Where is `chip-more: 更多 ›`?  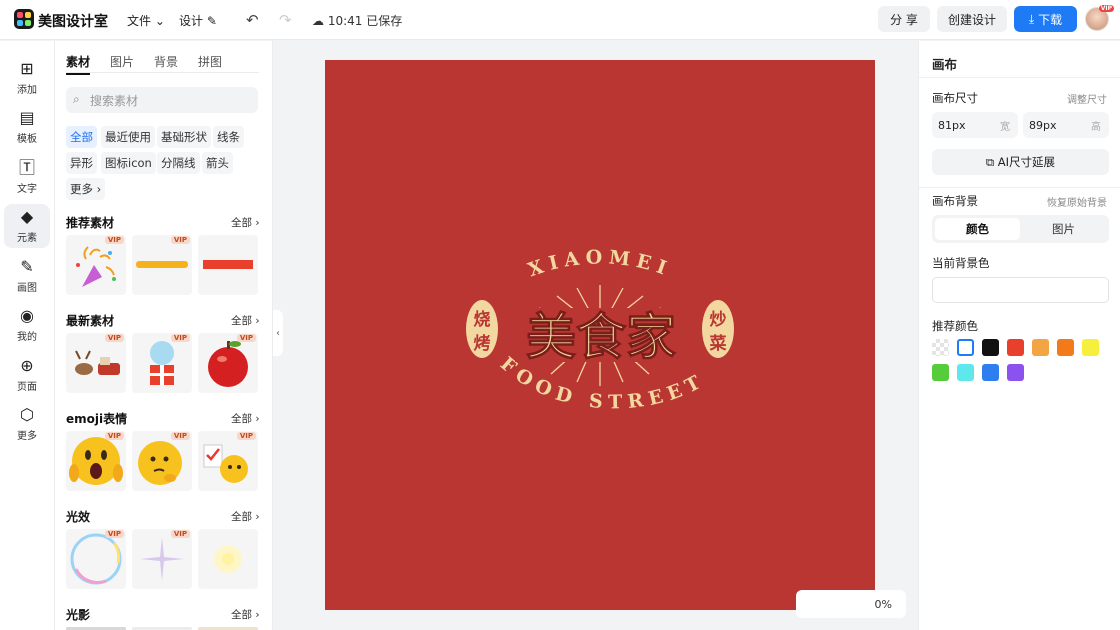 chip-more: 更多 › is located at coordinates (86, 189).